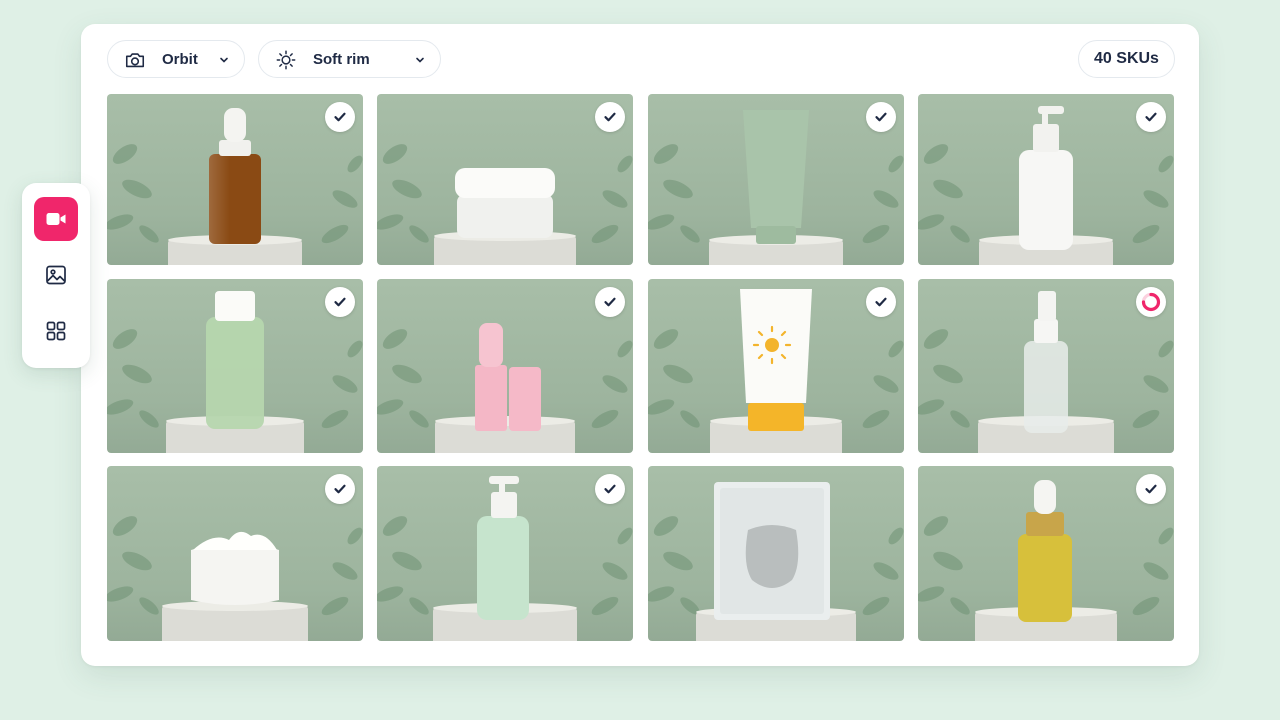 Image resolution: width=1280 pixels, height=720 pixels. I want to click on image-icon, so click(56, 275).